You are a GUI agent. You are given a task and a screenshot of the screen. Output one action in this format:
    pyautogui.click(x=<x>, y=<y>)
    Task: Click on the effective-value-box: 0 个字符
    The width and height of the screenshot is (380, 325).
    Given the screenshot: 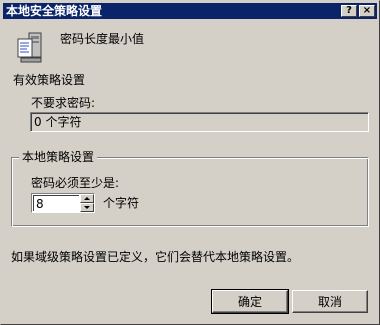 What is the action you would take?
    pyautogui.click(x=199, y=122)
    